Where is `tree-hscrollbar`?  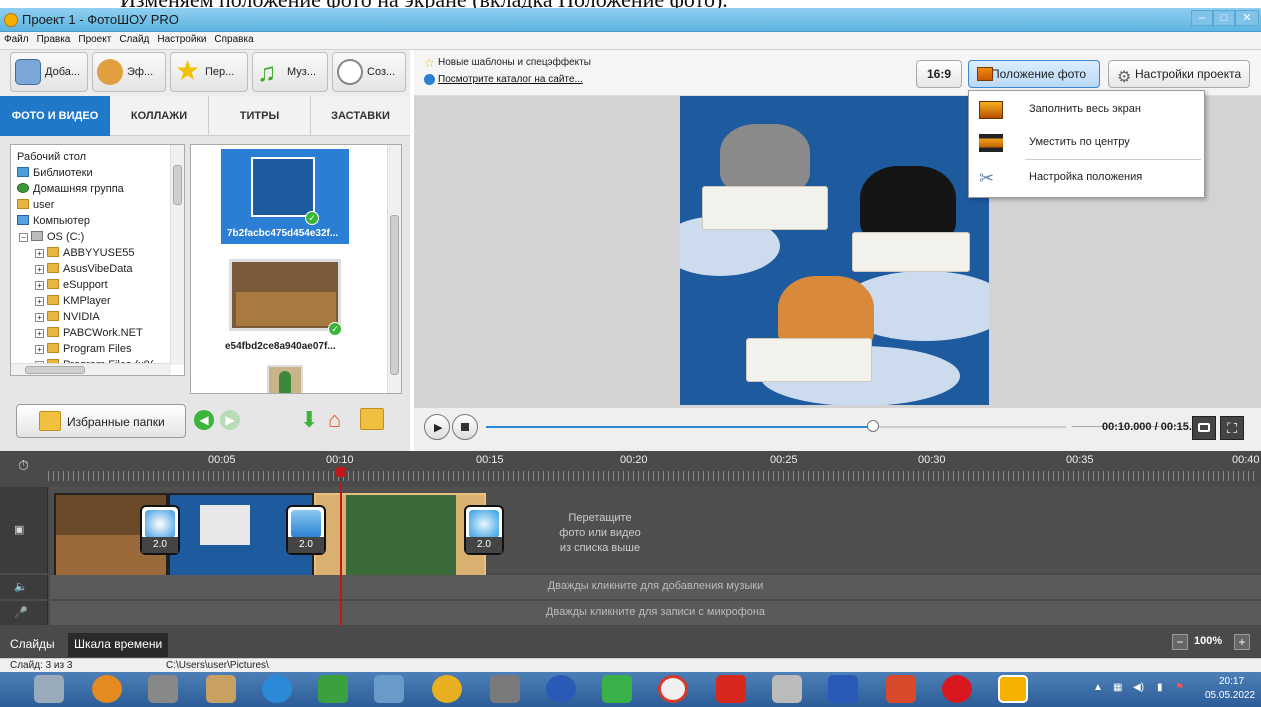
tree-hscrollbar is located at coordinates (91, 369).